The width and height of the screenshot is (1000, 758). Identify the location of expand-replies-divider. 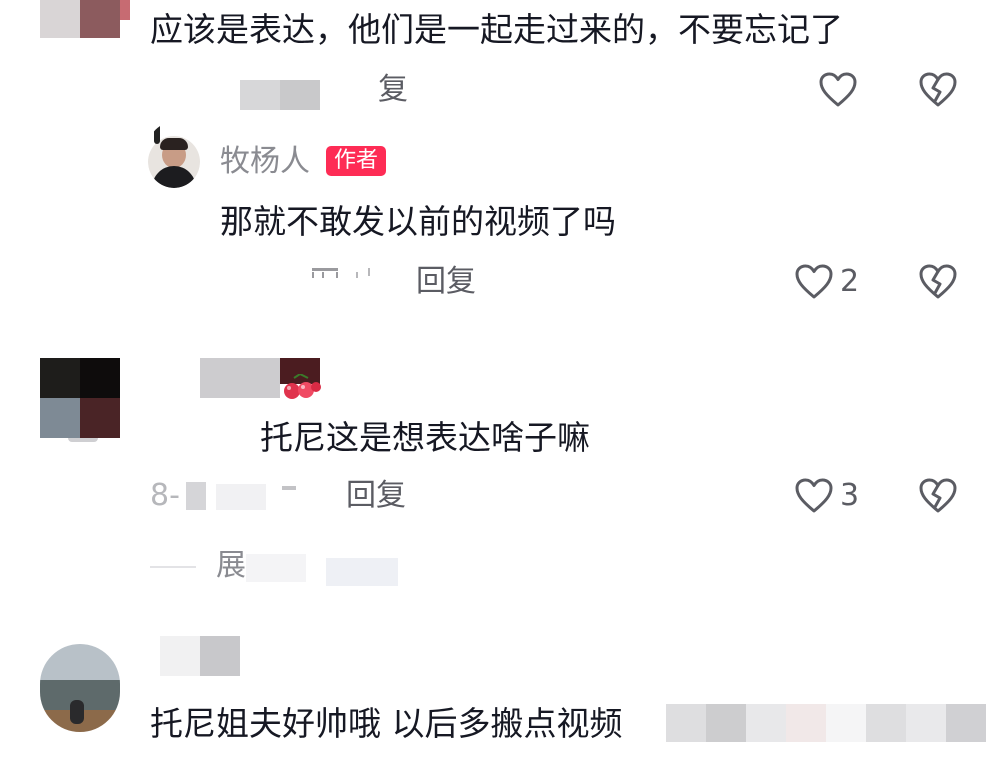
(173, 567).